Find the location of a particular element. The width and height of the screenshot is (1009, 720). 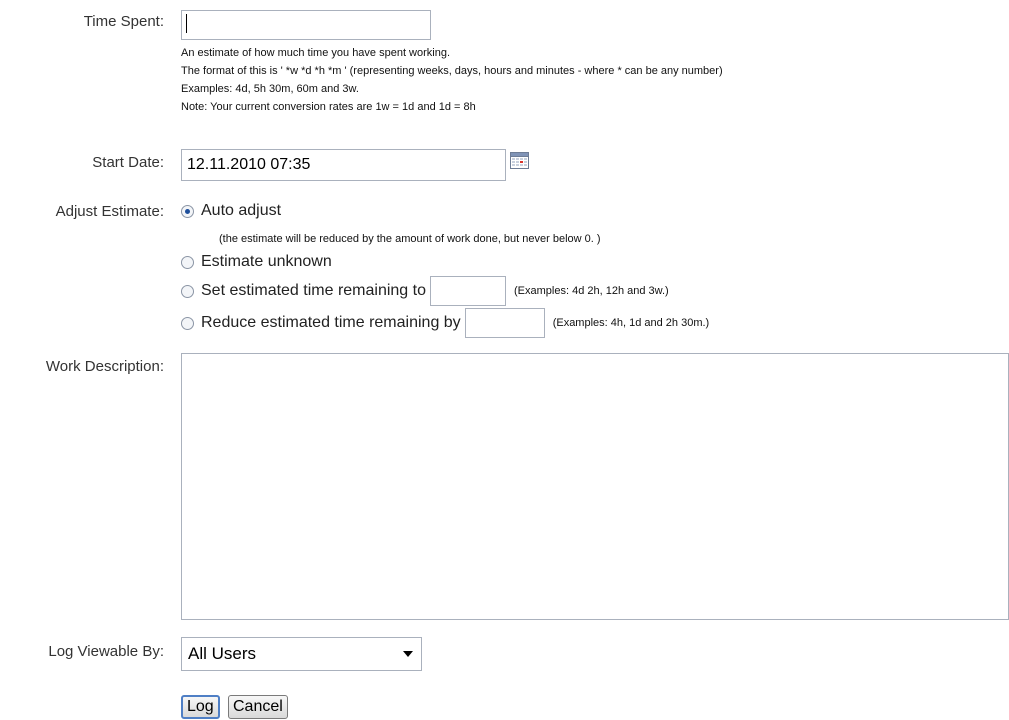

reduce-estimate-input is located at coordinates (504, 323).